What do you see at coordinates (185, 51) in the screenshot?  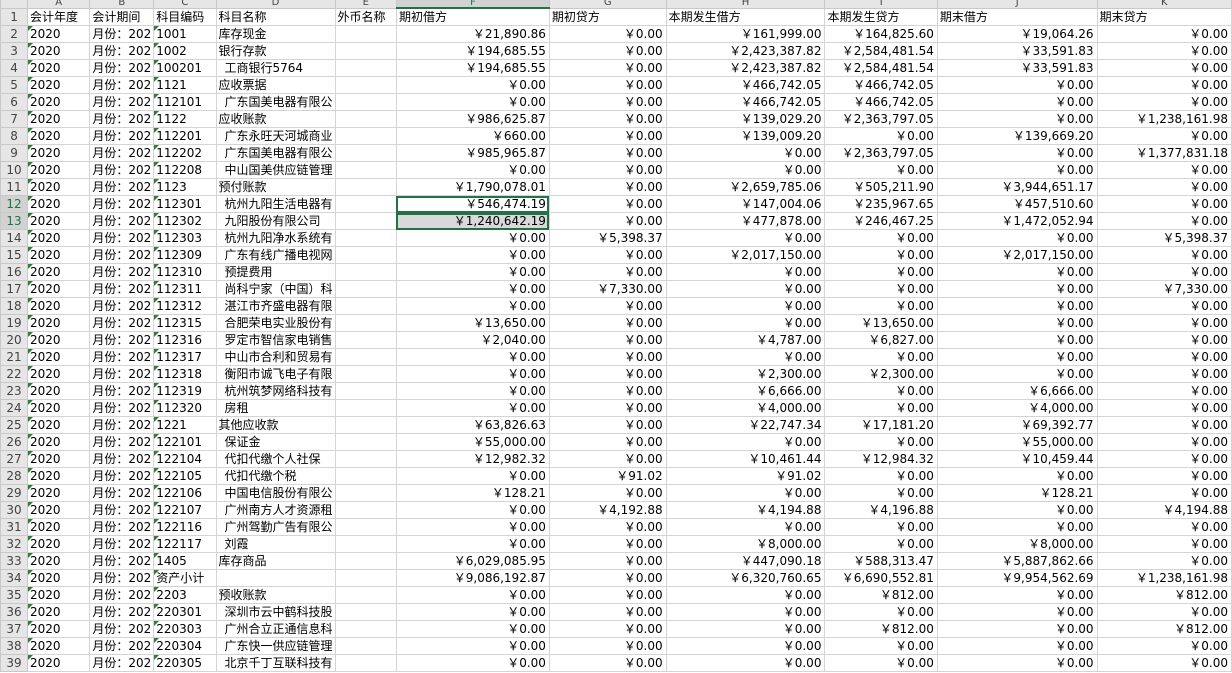 I see `cell: 1002` at bounding box center [185, 51].